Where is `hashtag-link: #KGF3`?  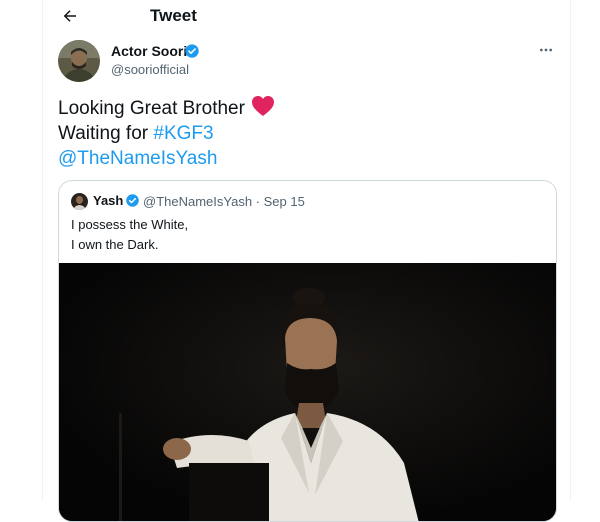 hashtag-link: #KGF3 is located at coordinates (183, 133).